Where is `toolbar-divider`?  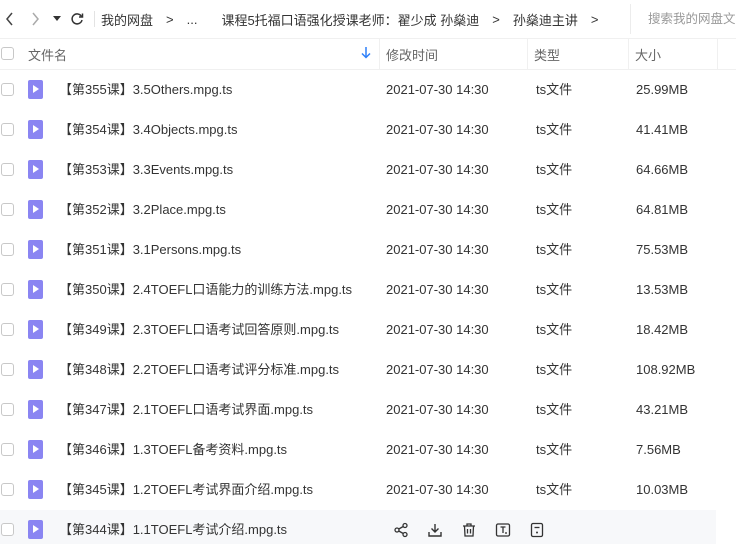
toolbar-divider is located at coordinates (94, 19).